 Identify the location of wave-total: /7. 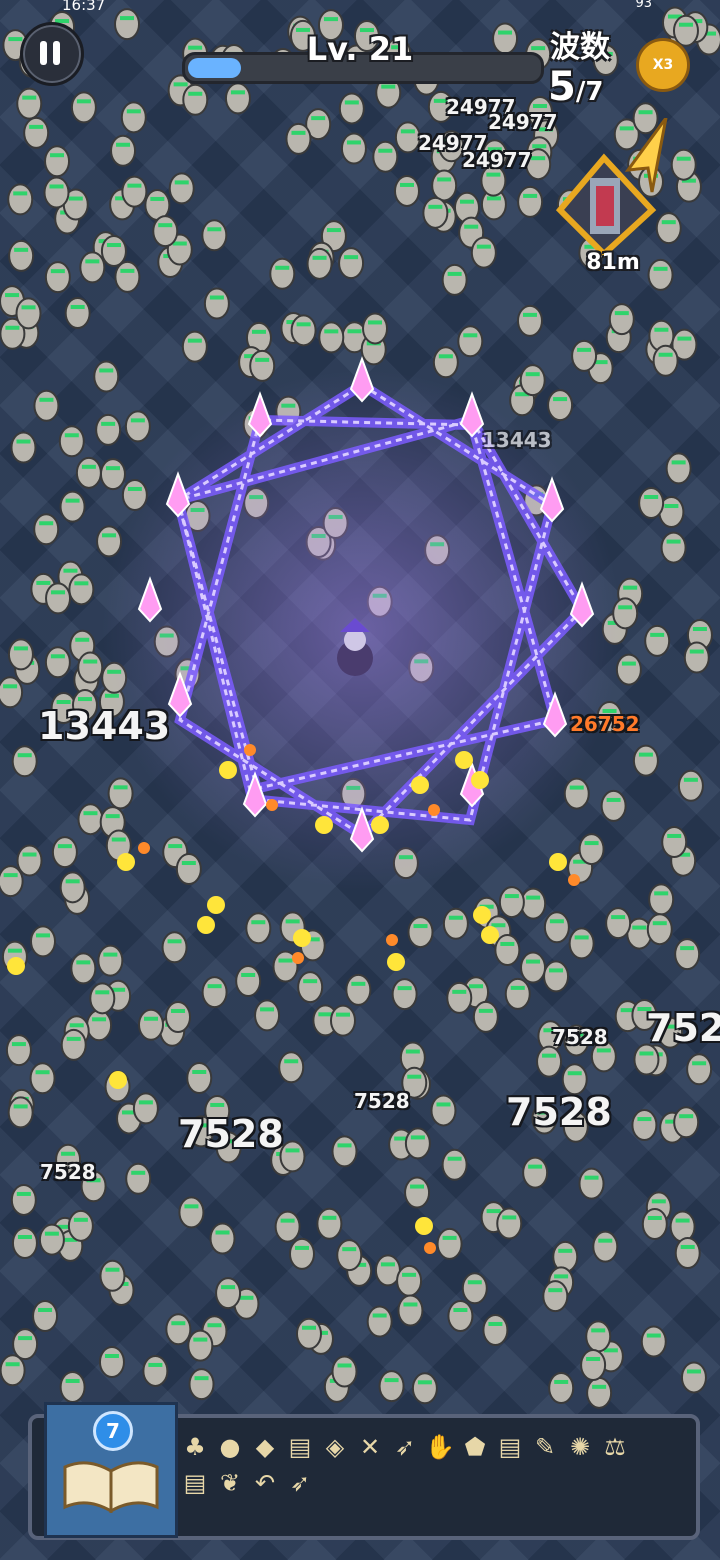
(589, 92).